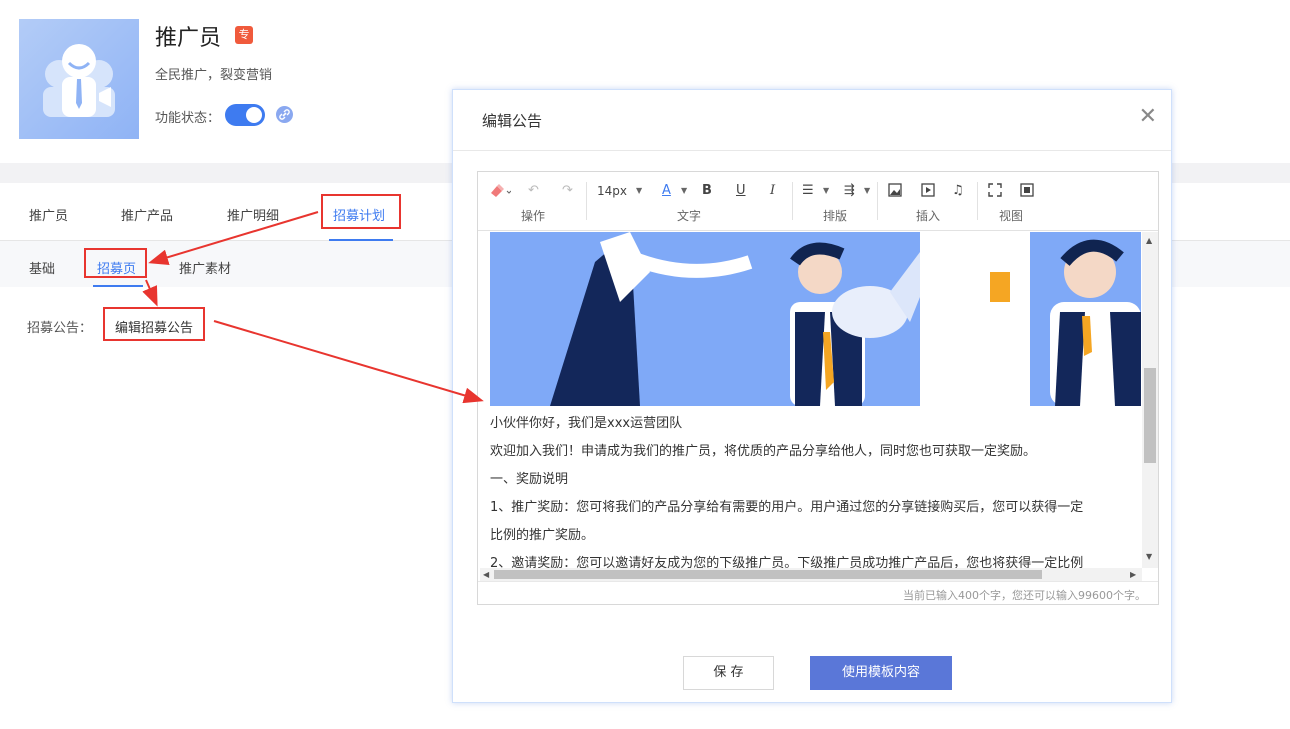 Image resolution: width=1290 pixels, height=729 pixels. Describe the element at coordinates (707, 191) in the screenshot. I see `bold-icon: B` at that location.